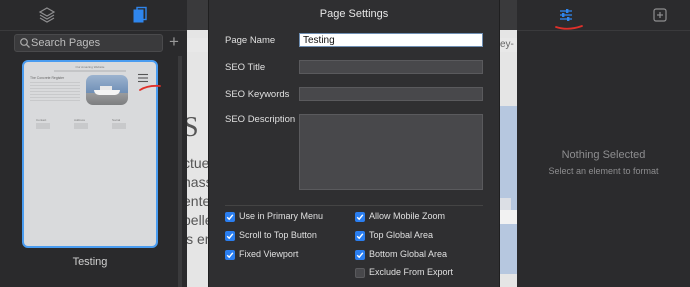 The width and height of the screenshot is (690, 287). What do you see at coordinates (93, 15) in the screenshot?
I see `left-toolbar` at bounding box center [93, 15].